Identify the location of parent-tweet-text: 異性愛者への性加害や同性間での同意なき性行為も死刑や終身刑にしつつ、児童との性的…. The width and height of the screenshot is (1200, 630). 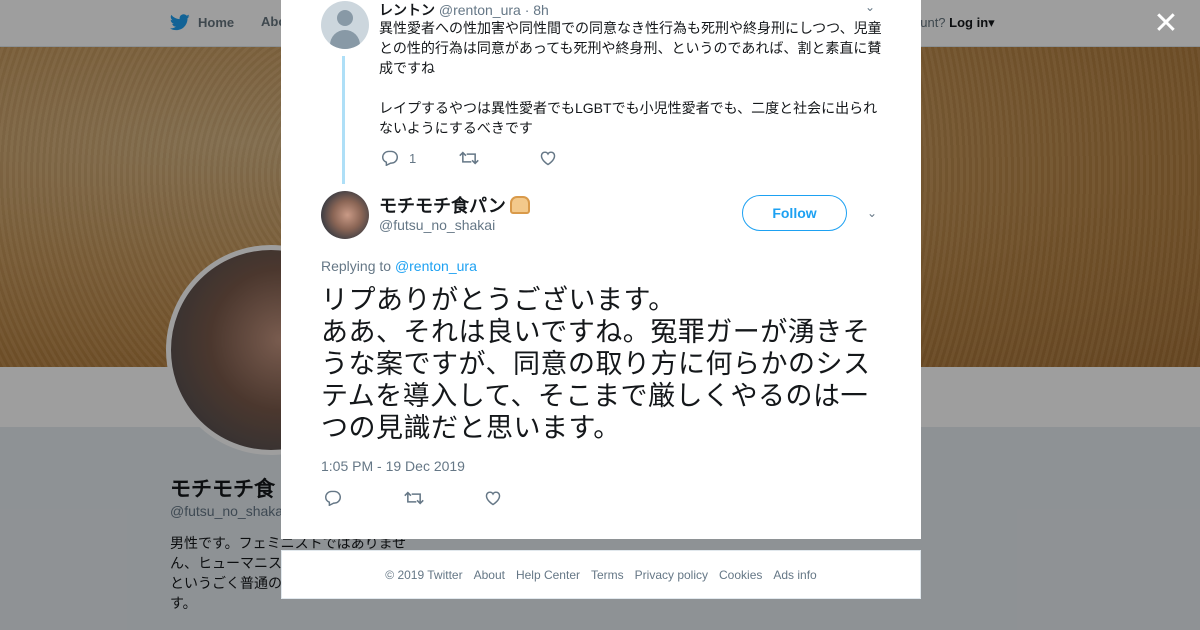
(630, 78).